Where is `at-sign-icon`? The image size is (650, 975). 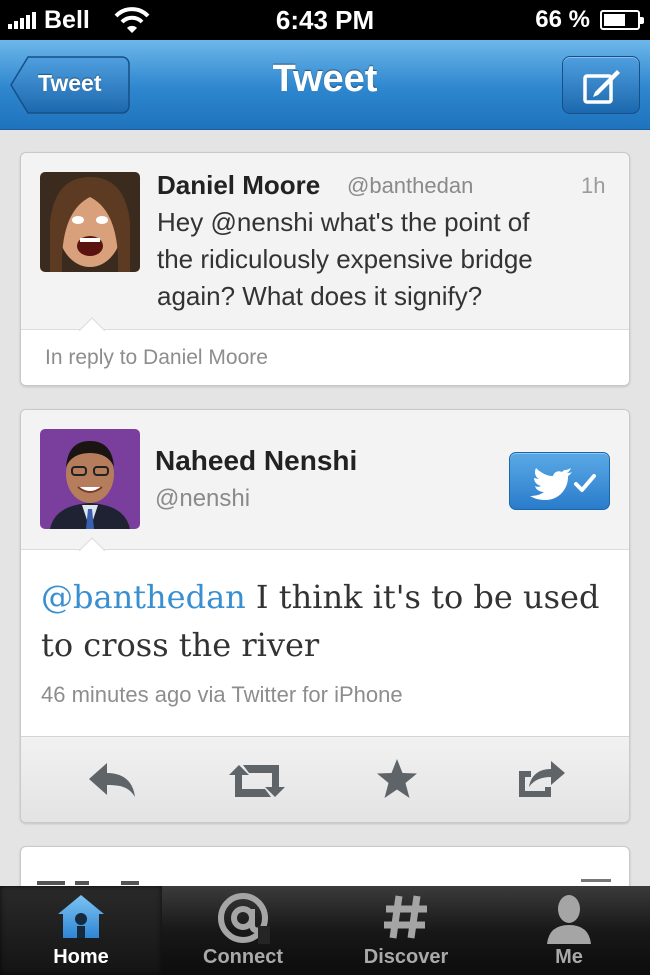 at-sign-icon is located at coordinates (244, 918).